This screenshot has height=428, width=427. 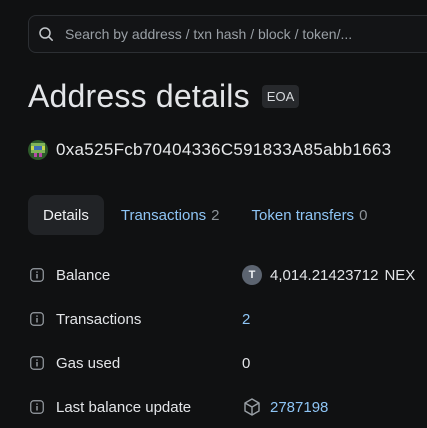 I want to click on page-header: Address details EOA, so click(x=164, y=96).